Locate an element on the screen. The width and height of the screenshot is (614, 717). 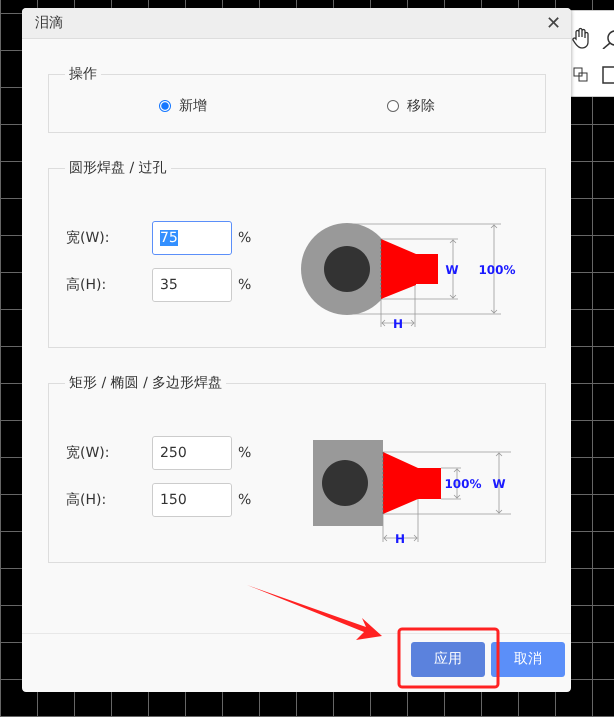
frame-icon is located at coordinates (607, 75).